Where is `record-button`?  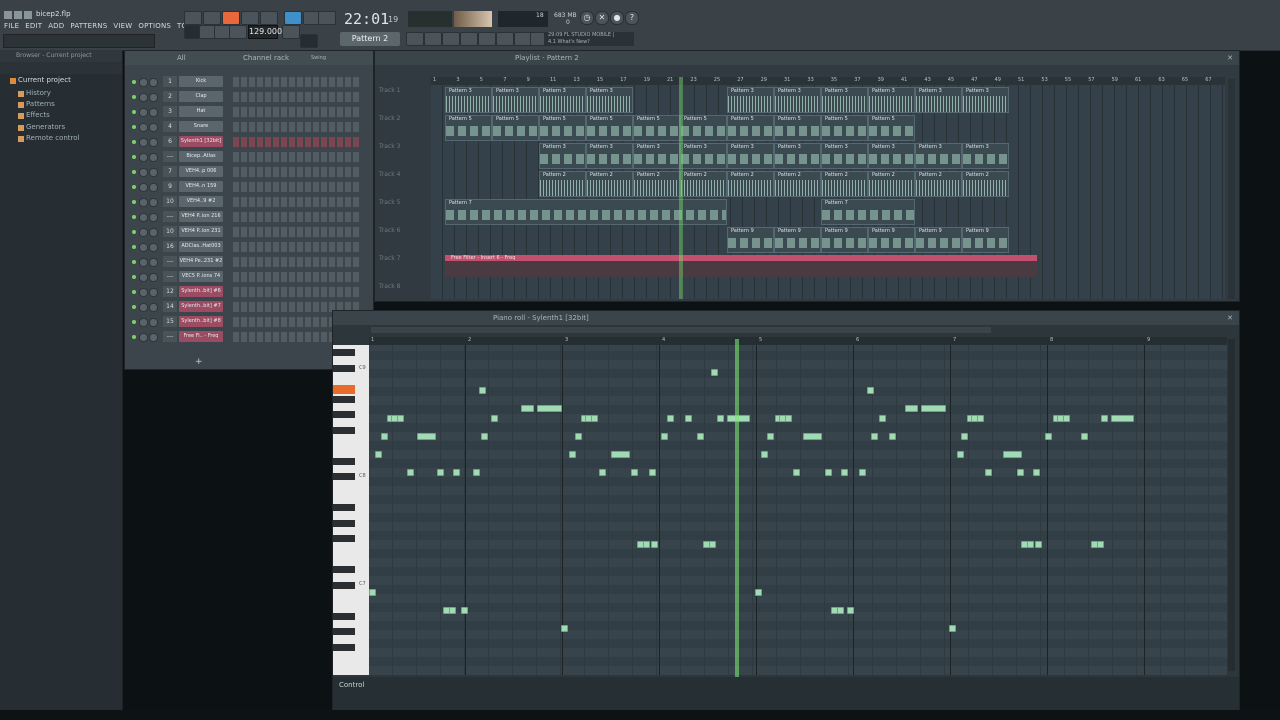 record-button is located at coordinates (238, 32).